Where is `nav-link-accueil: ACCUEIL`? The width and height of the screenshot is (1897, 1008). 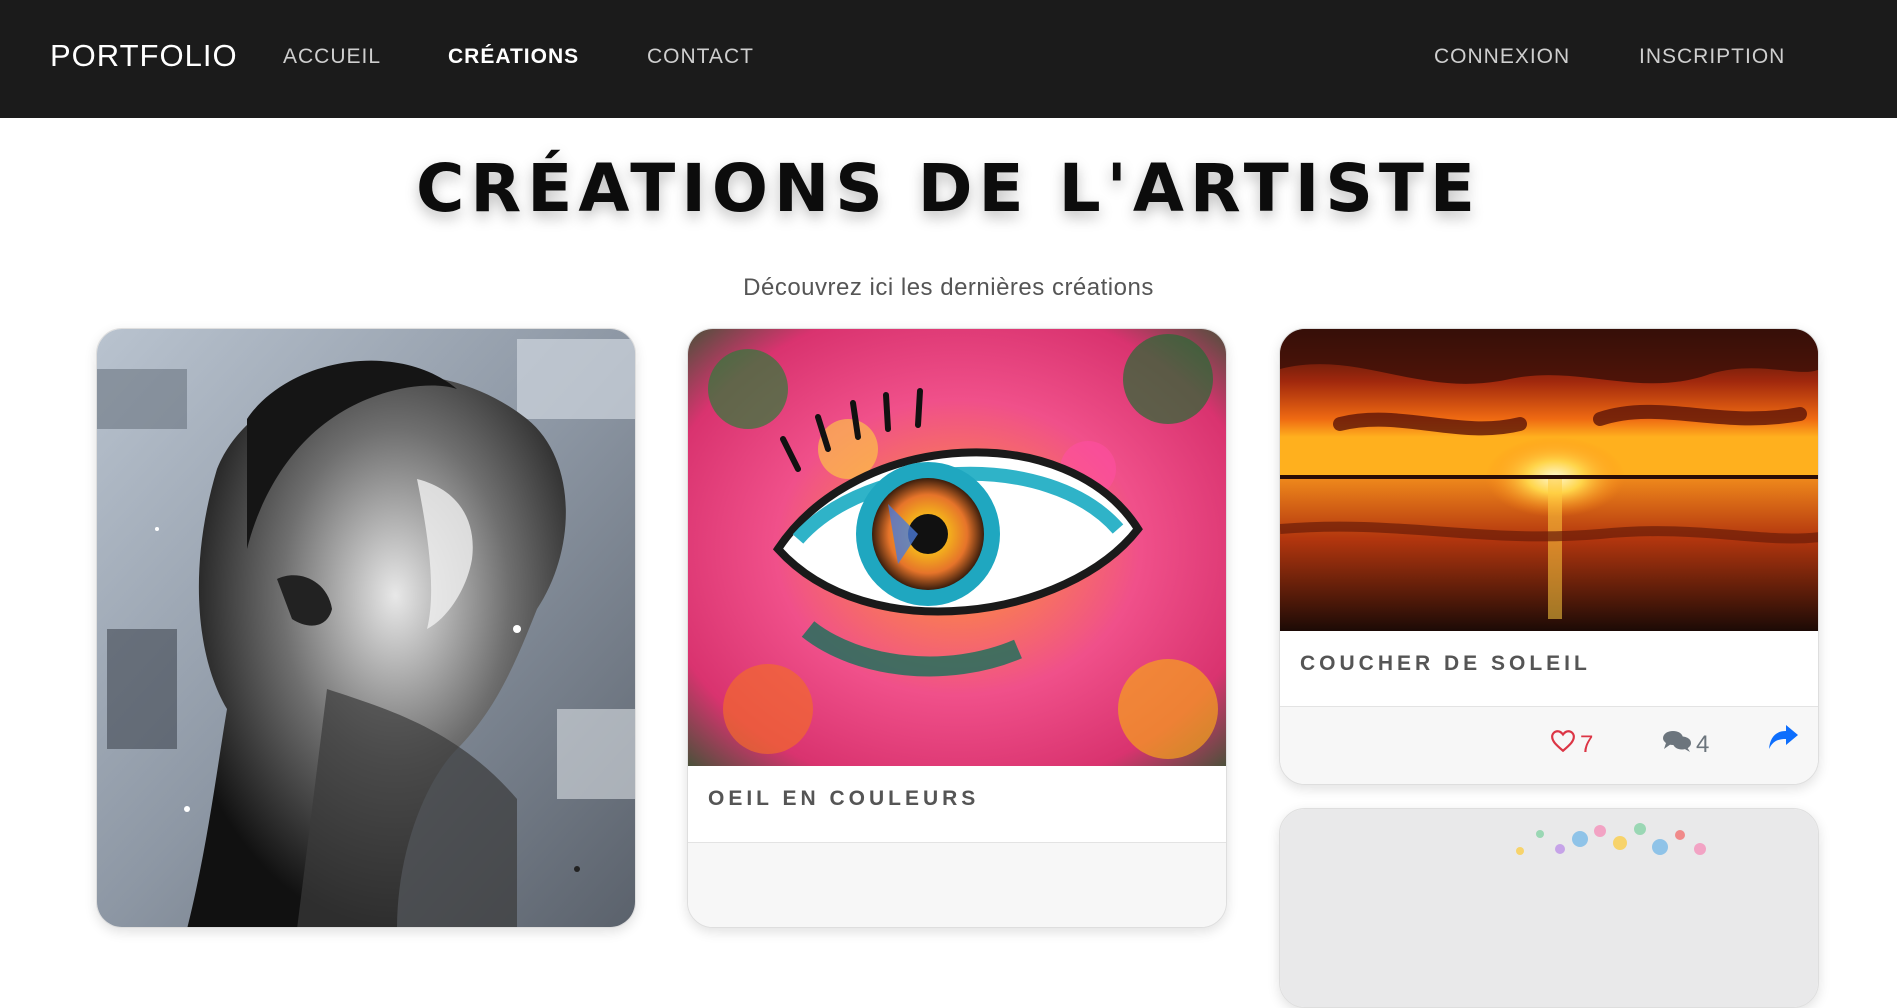
nav-link-accueil: ACCUEIL is located at coordinates (332, 57).